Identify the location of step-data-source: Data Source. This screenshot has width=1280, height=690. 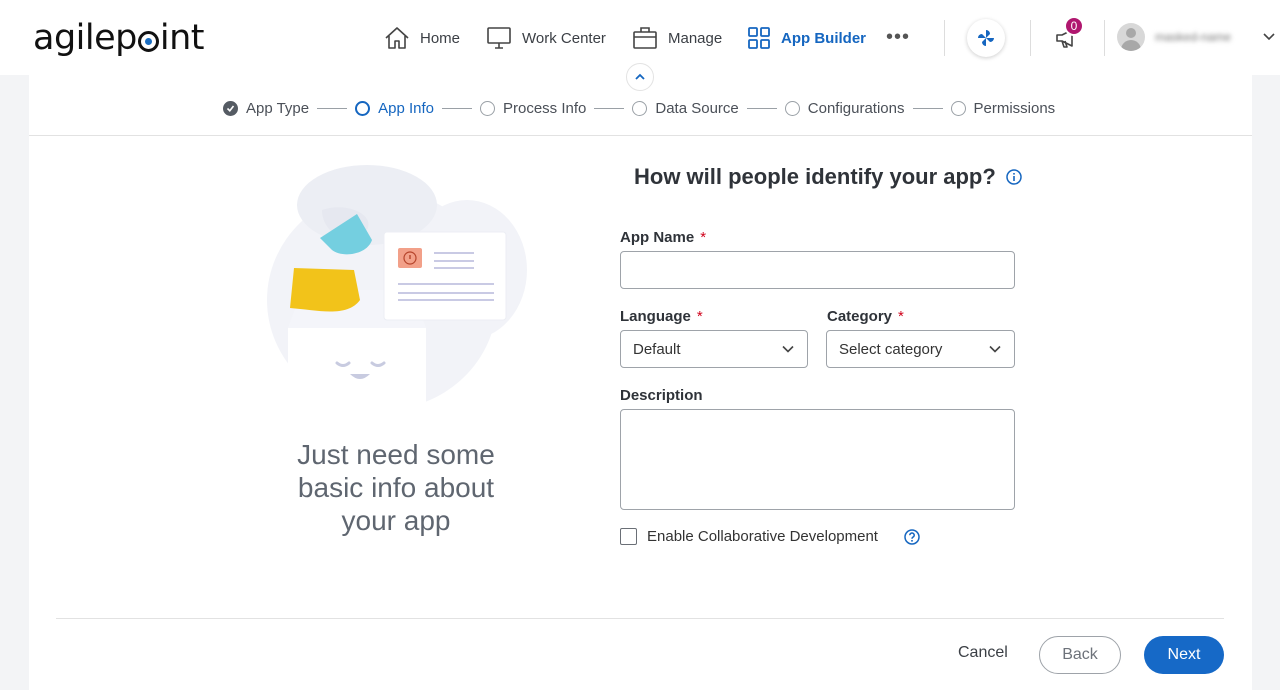
(685, 108).